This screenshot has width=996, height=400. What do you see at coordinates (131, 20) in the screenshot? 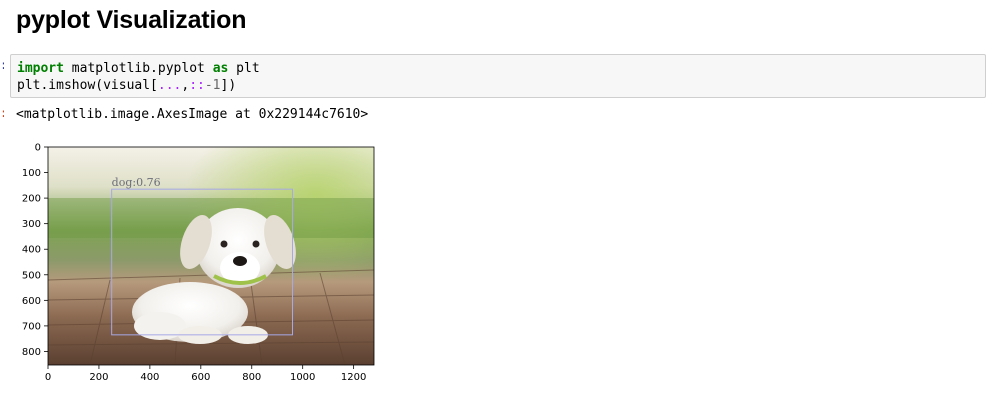
I see `section-heading: pyplot Visualization` at bounding box center [131, 20].